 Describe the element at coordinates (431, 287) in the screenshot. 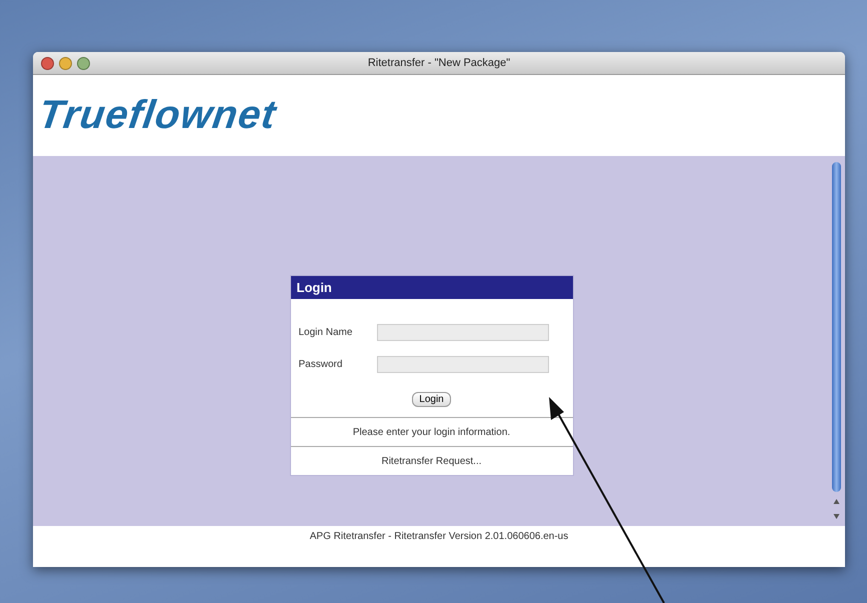

I see `login-title: Login` at that location.